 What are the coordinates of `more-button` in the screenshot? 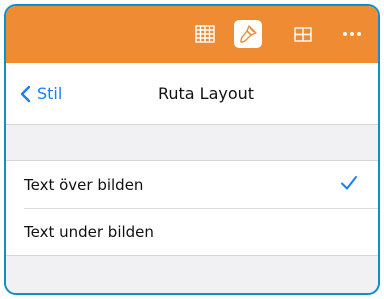 It's located at (352, 34).